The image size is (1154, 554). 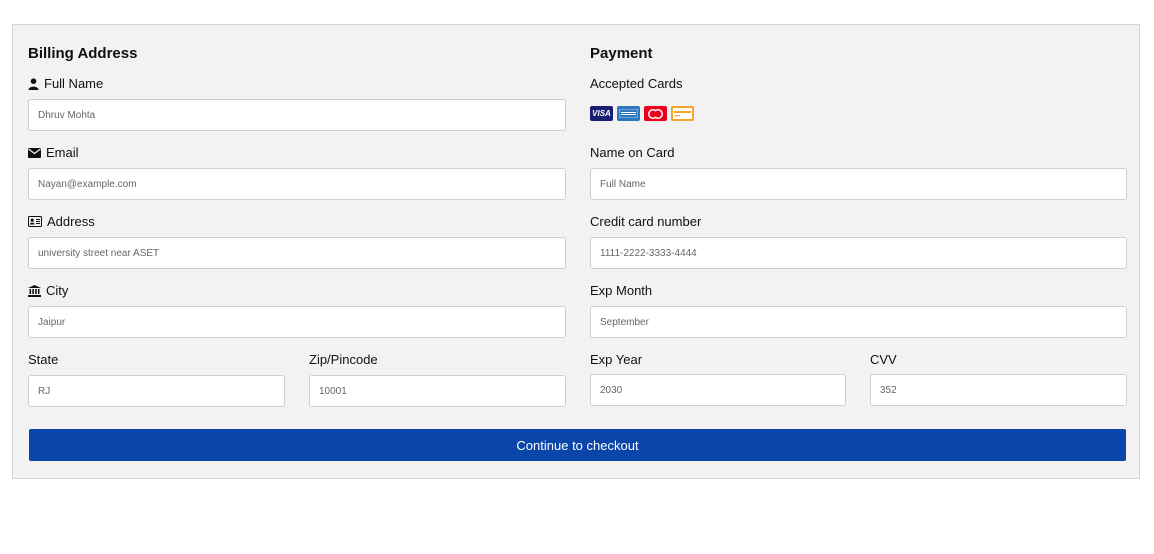 I want to click on amex-card-icon, so click(x=628, y=113).